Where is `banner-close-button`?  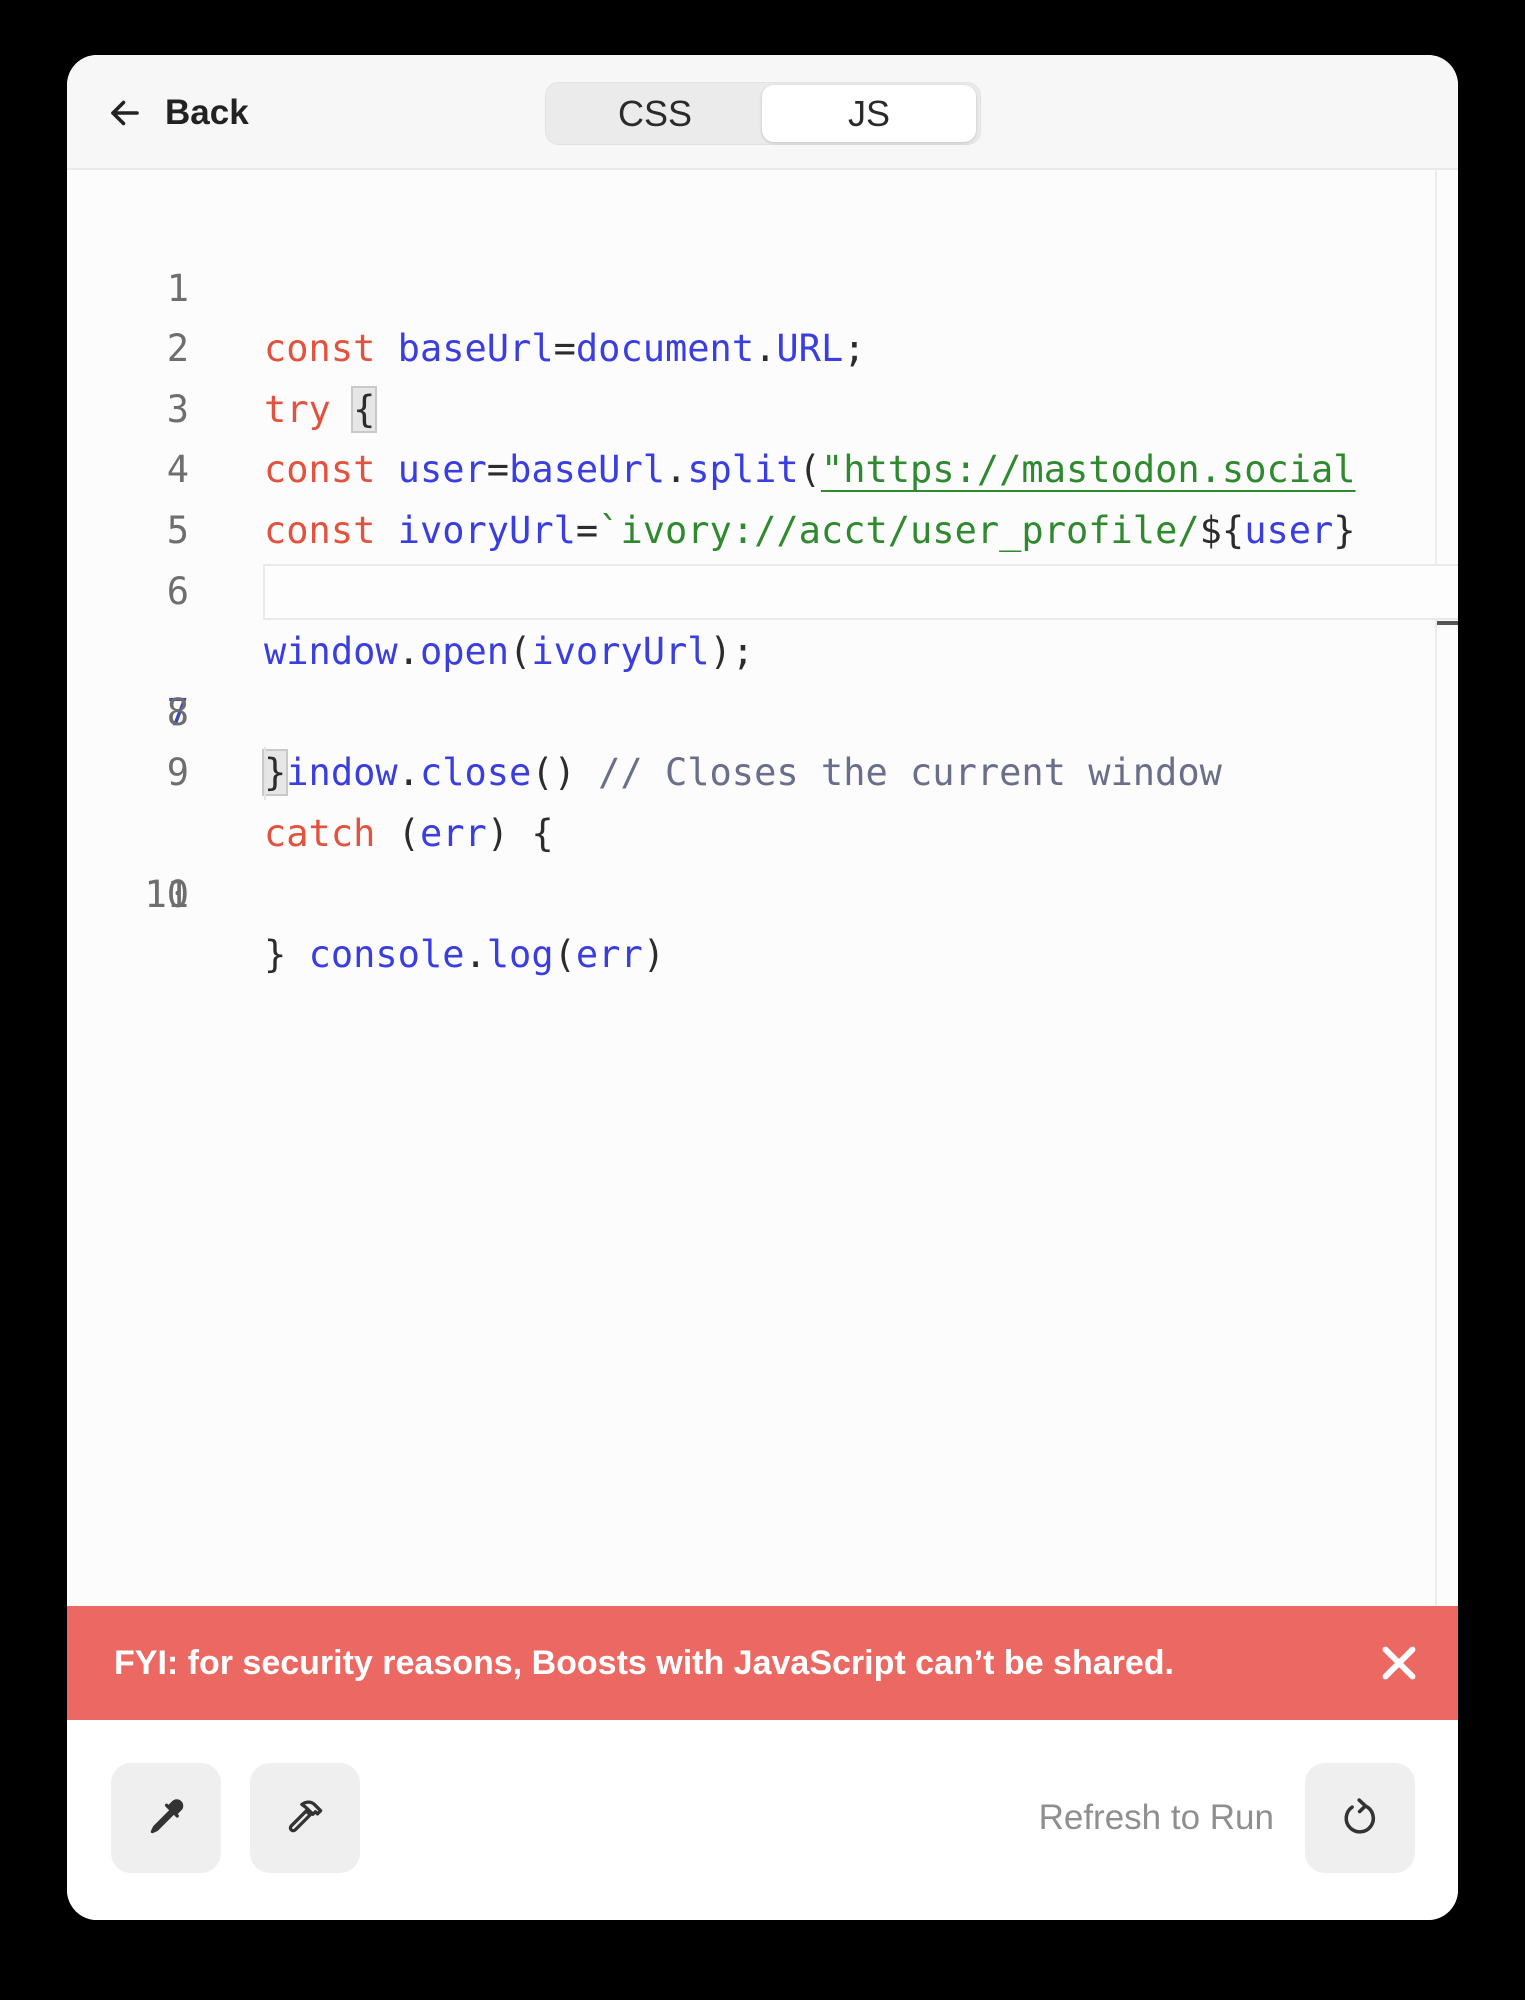
banner-close-button is located at coordinates (1399, 1663).